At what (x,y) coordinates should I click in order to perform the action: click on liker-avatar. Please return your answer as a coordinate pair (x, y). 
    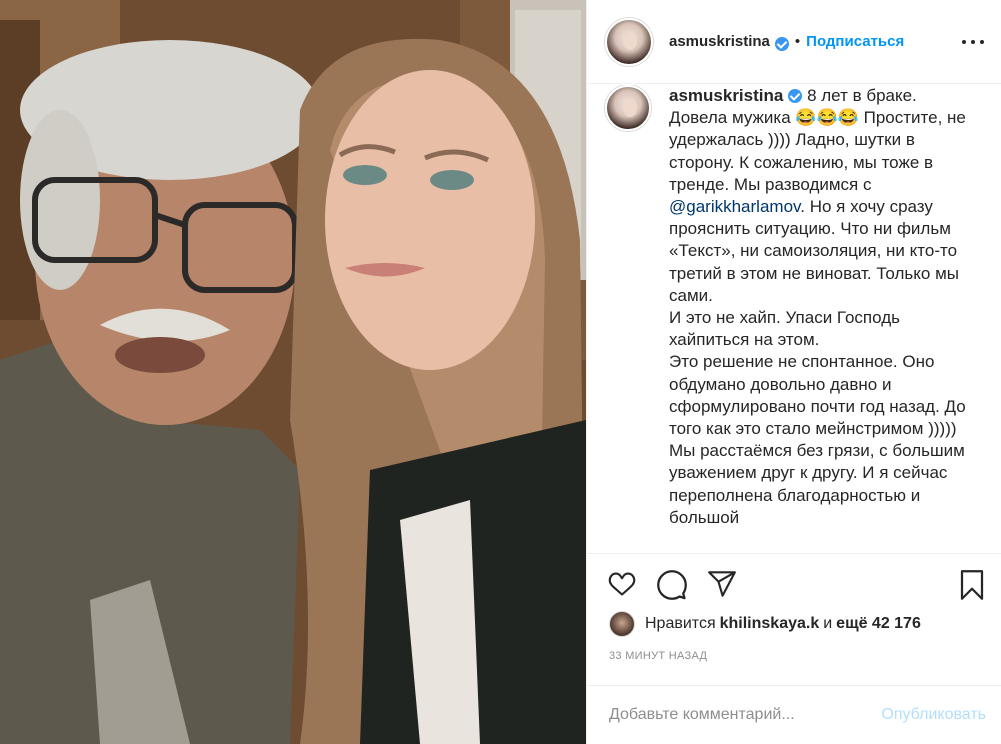
    Looking at the image, I should click on (622, 624).